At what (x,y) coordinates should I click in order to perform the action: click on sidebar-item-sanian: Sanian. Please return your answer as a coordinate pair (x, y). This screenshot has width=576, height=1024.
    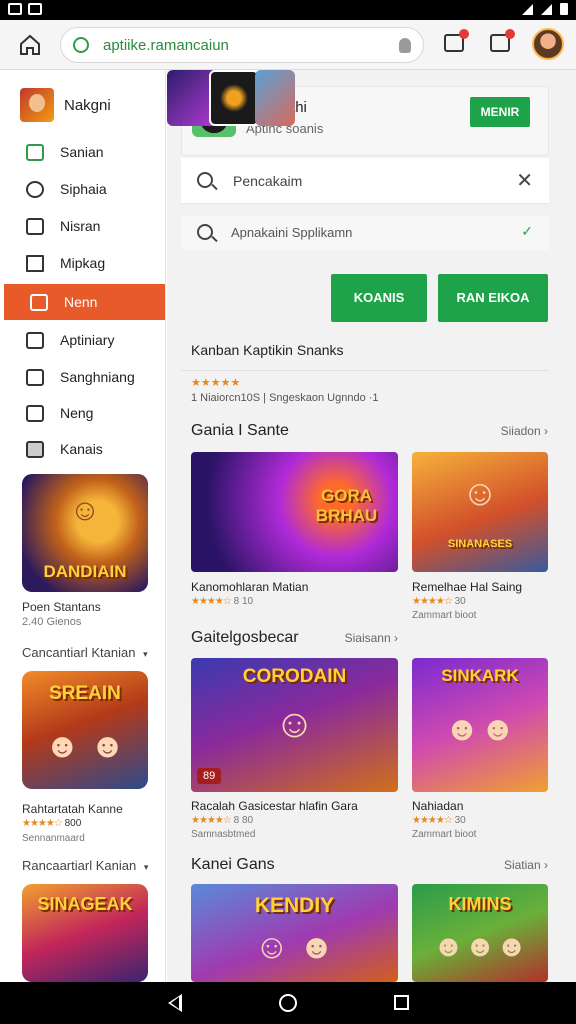
    Looking at the image, I should click on (82, 152).